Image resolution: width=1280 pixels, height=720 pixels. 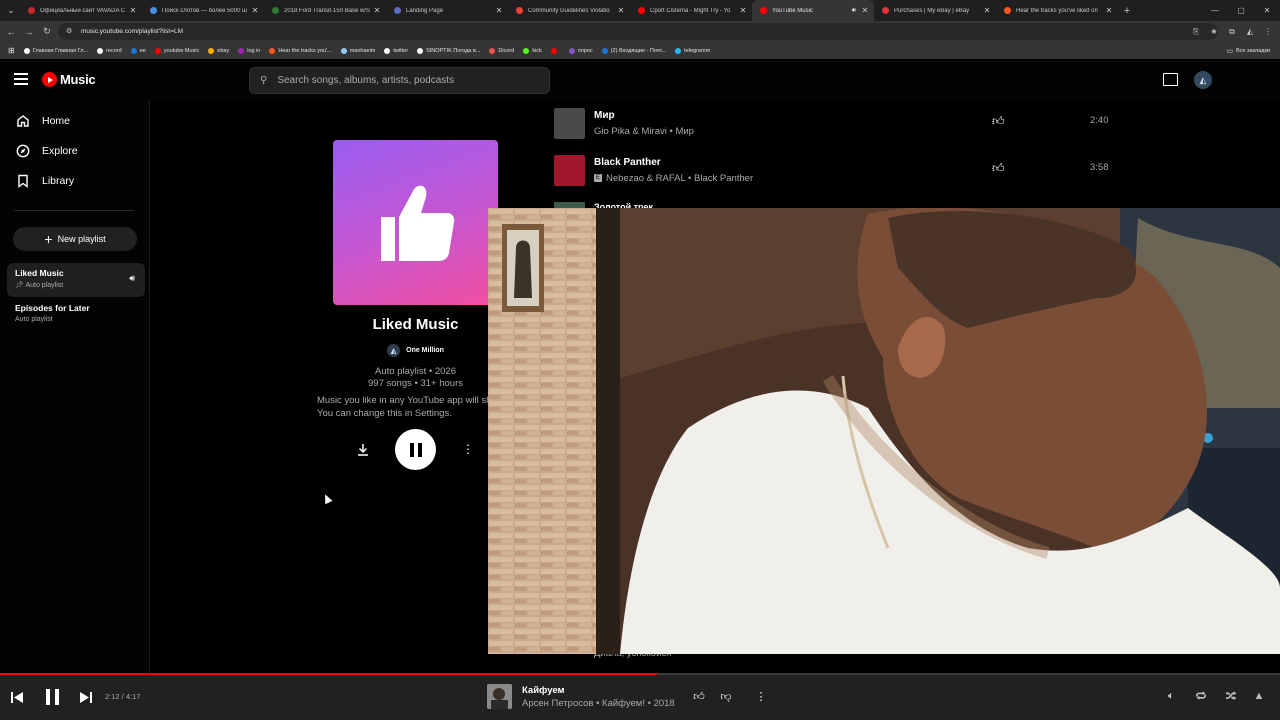 What do you see at coordinates (935, 10) in the screenshot?
I see `browser-tab: Purchases | My eBay | eBay ✕` at bounding box center [935, 10].